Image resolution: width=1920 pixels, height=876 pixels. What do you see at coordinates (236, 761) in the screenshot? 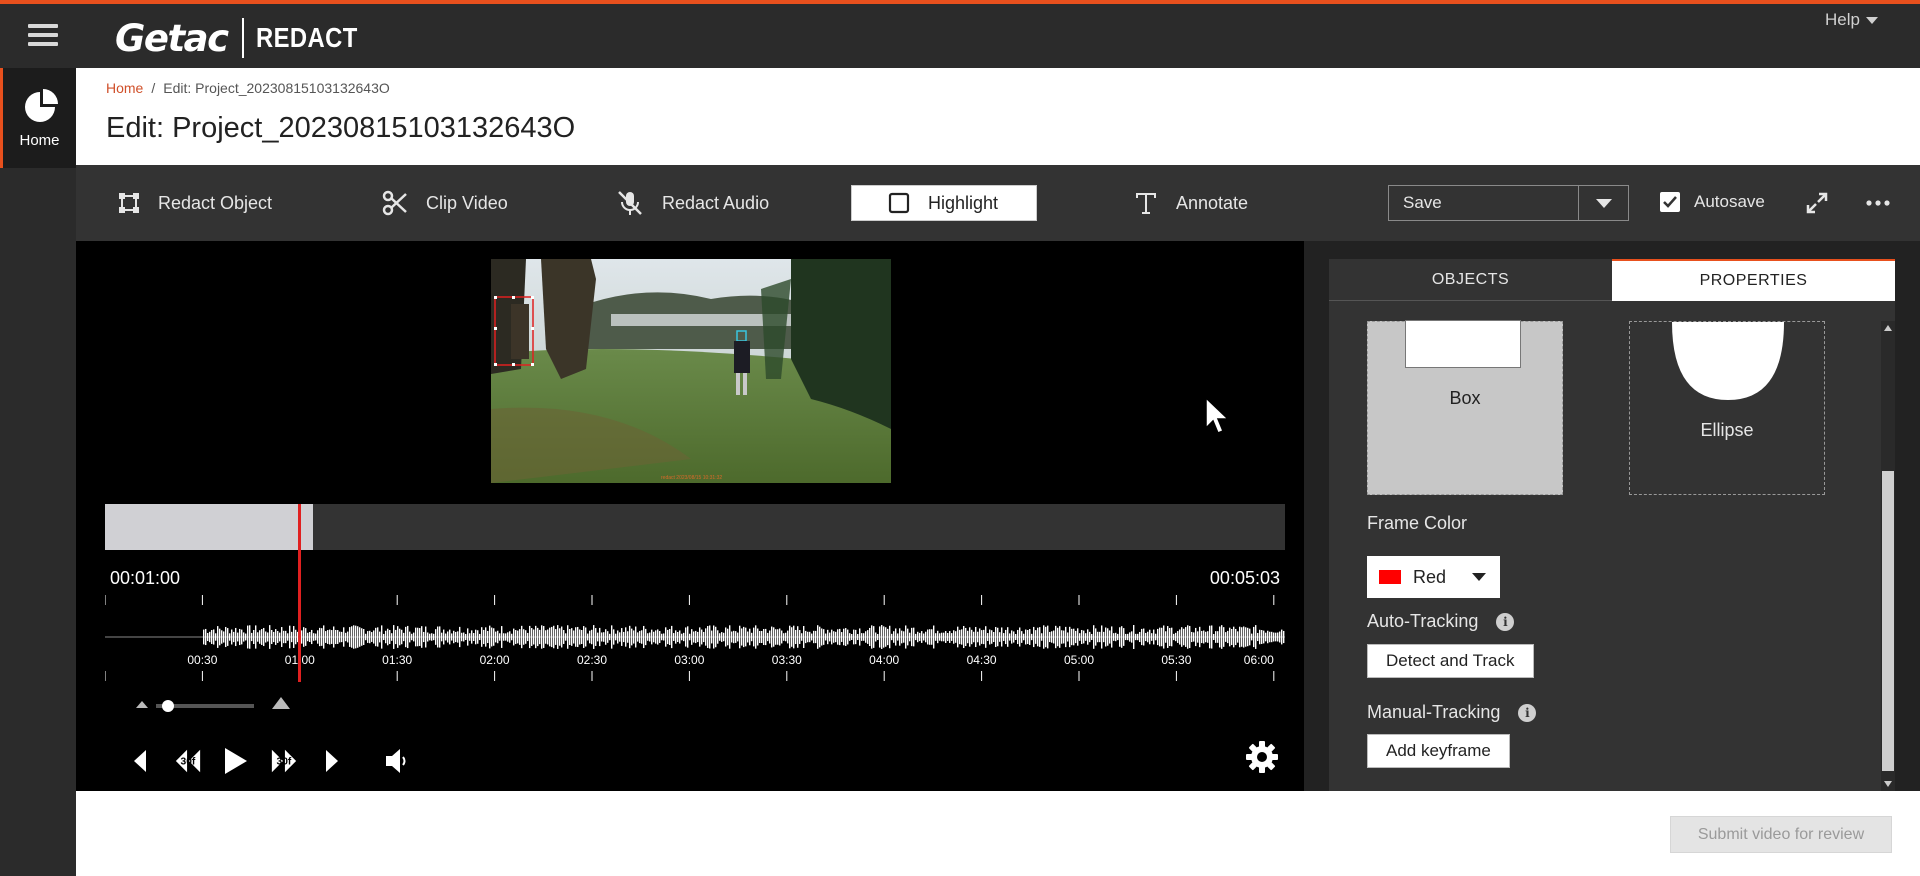
I see `play-icon` at bounding box center [236, 761].